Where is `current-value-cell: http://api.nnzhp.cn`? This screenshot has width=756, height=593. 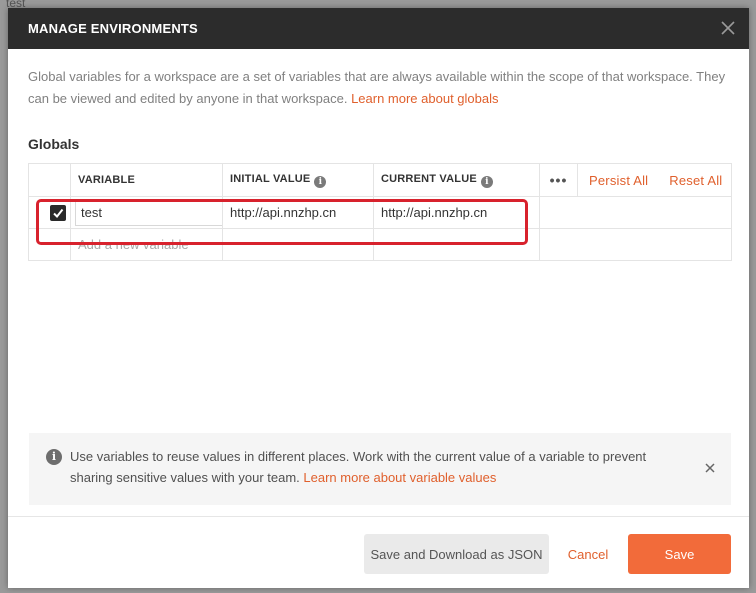
current-value-cell: http://api.nnzhp.cn is located at coordinates (456, 212).